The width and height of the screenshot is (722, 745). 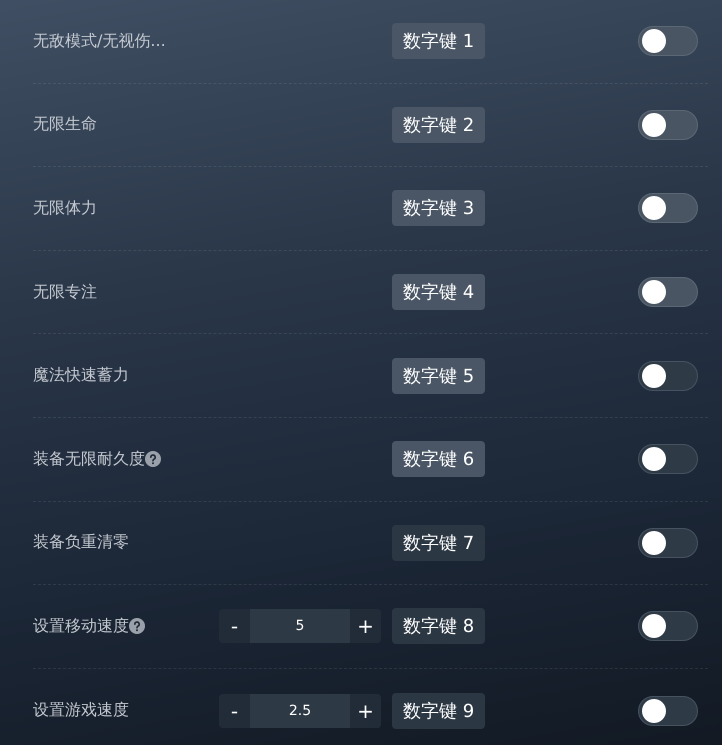 I want to click on option-label: 装备负重清零, so click(x=81, y=543).